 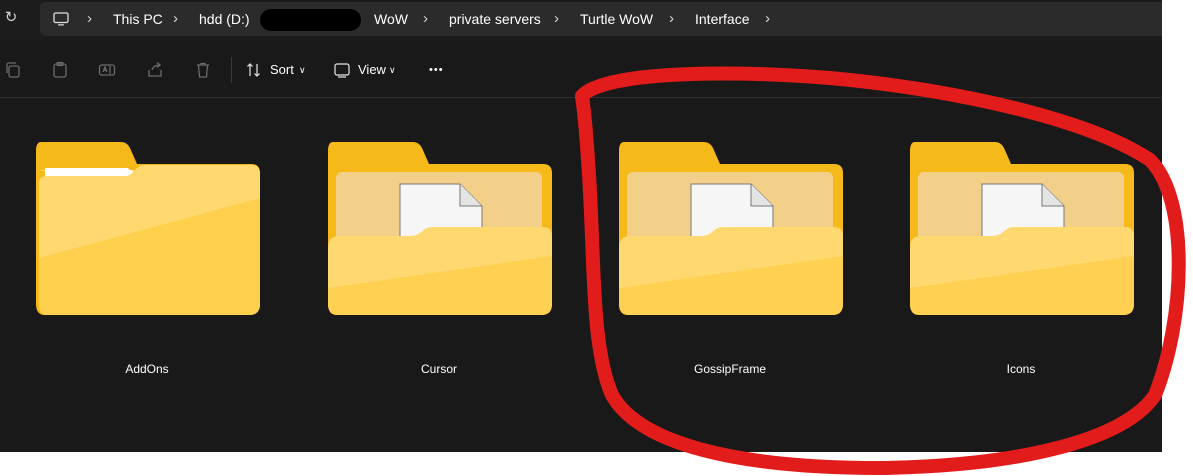 I want to click on view-label: View, so click(x=372, y=69).